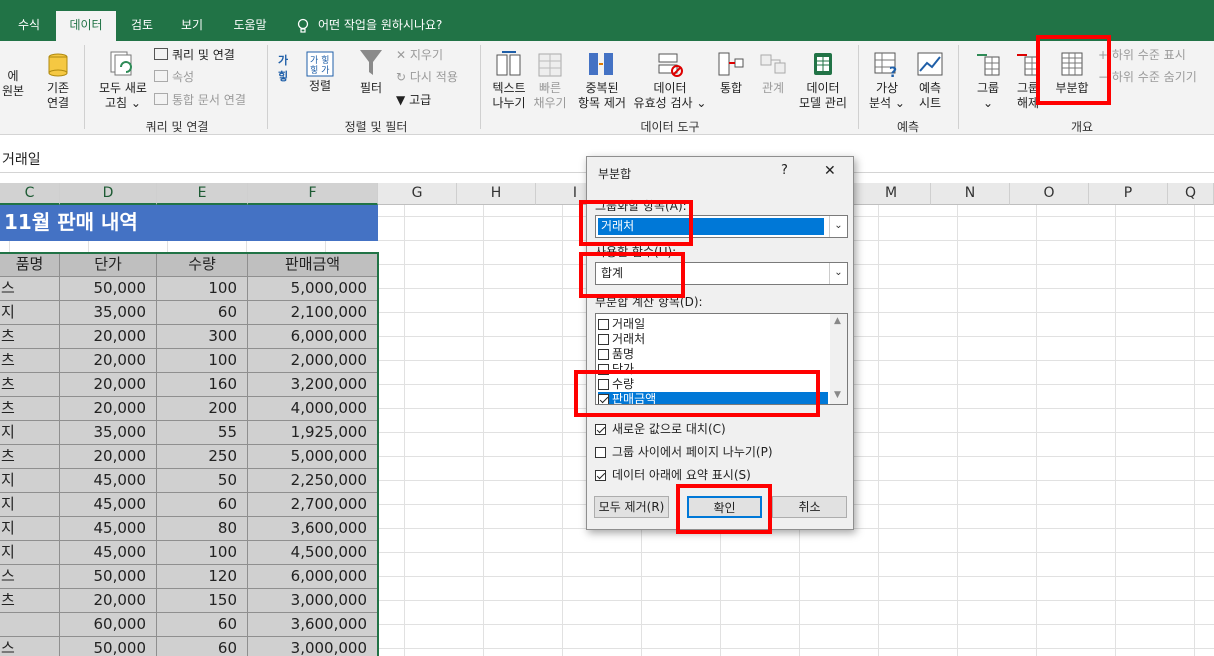 This screenshot has height=656, width=1214. What do you see at coordinates (830, 171) in the screenshot?
I see `close-icon: ✕` at bounding box center [830, 171].